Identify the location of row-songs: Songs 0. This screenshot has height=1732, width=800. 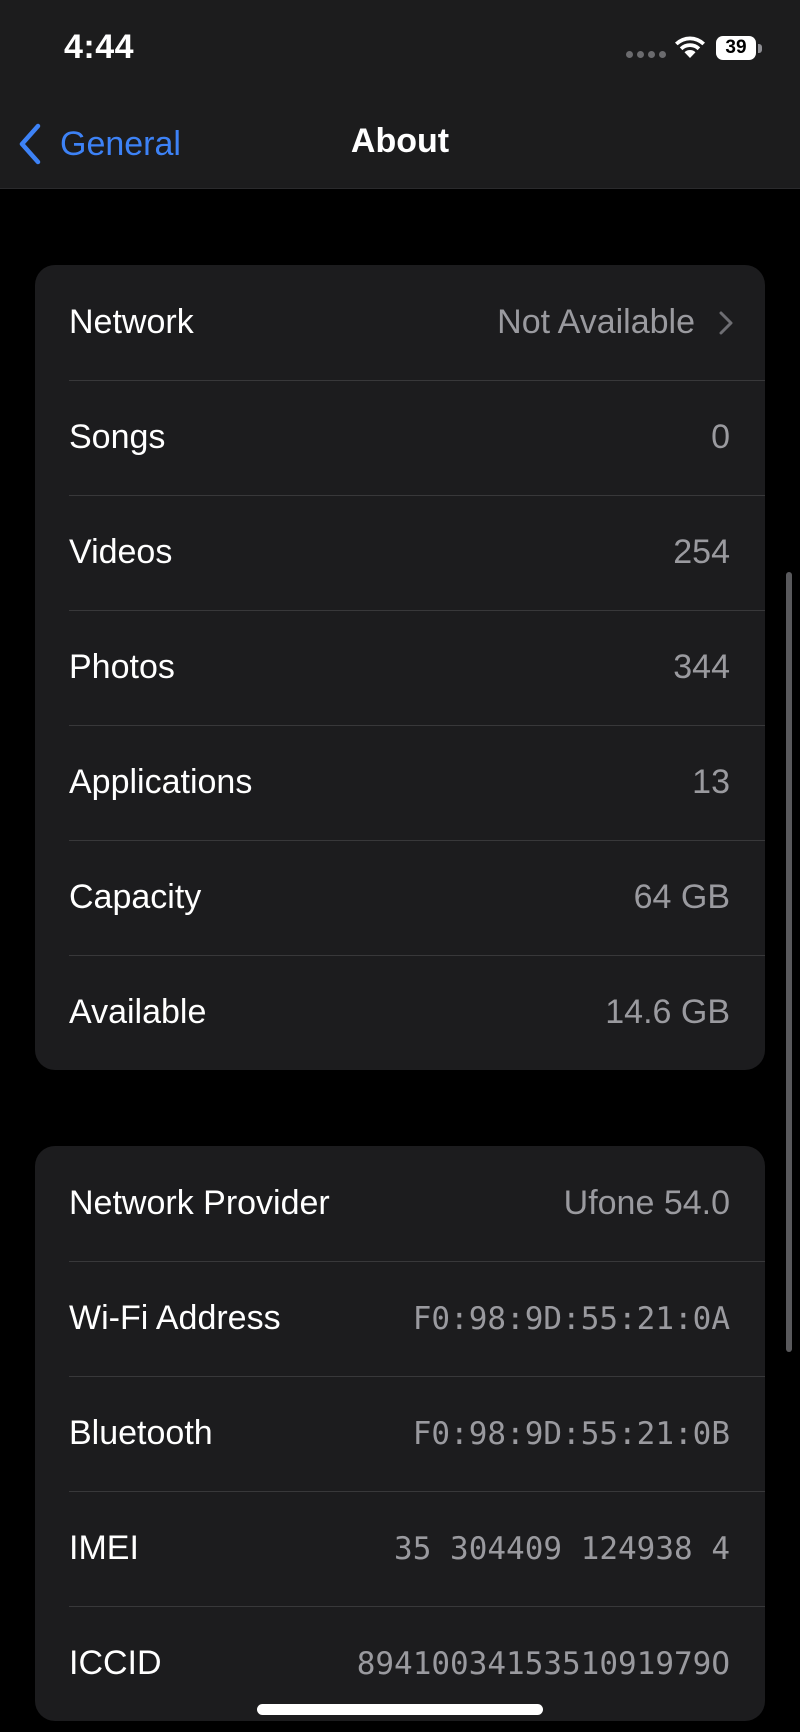
(400, 437).